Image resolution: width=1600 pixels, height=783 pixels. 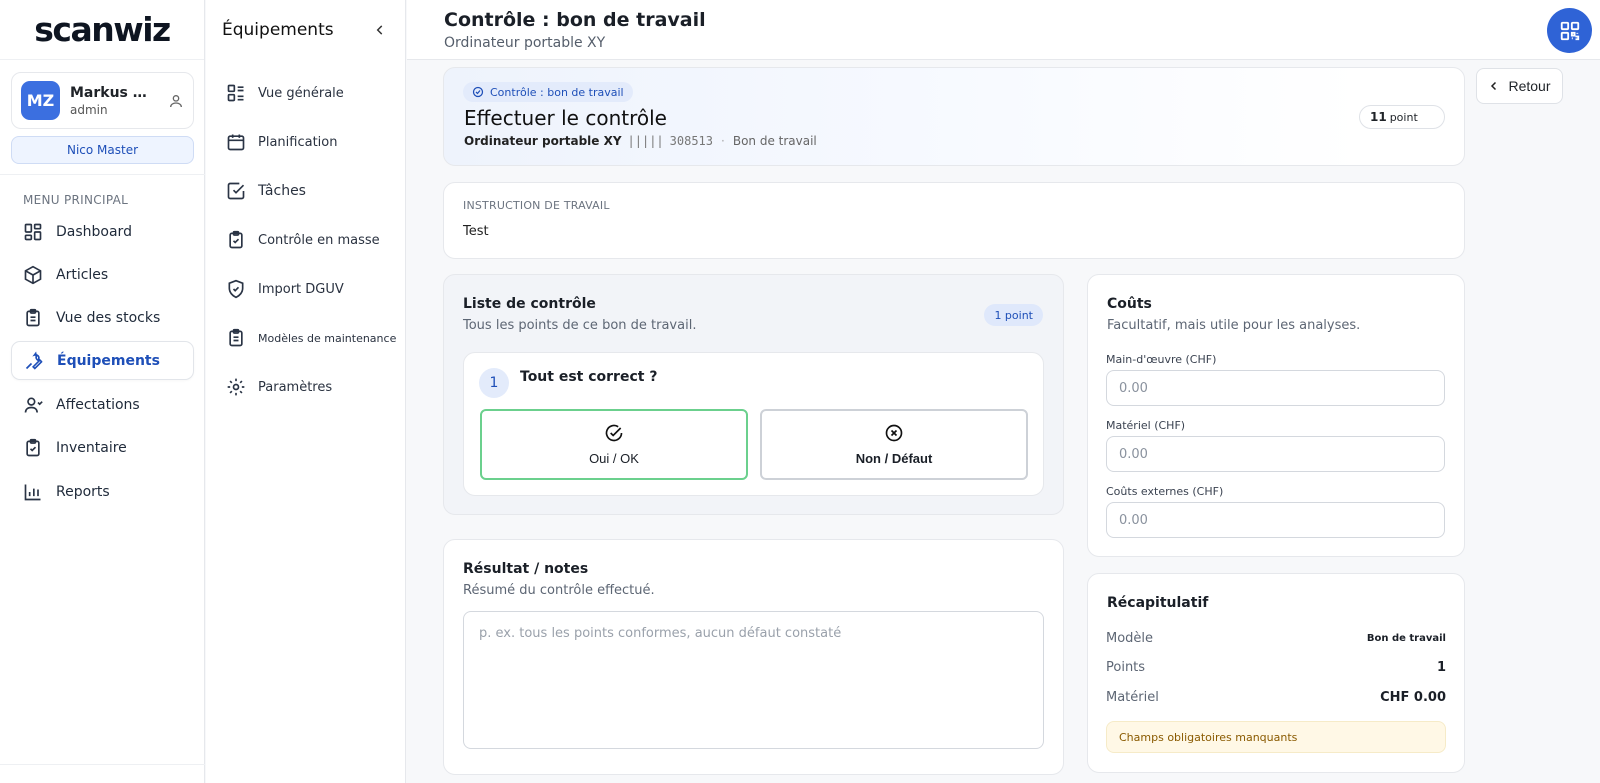 I want to click on tenant-selector: Nico Master, so click(x=102, y=150).